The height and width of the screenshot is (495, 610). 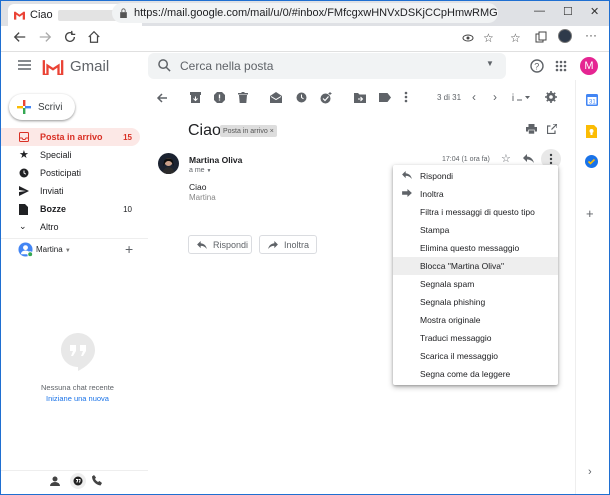 What do you see at coordinates (70, 37) in the screenshot?
I see `reload-icon` at bounding box center [70, 37].